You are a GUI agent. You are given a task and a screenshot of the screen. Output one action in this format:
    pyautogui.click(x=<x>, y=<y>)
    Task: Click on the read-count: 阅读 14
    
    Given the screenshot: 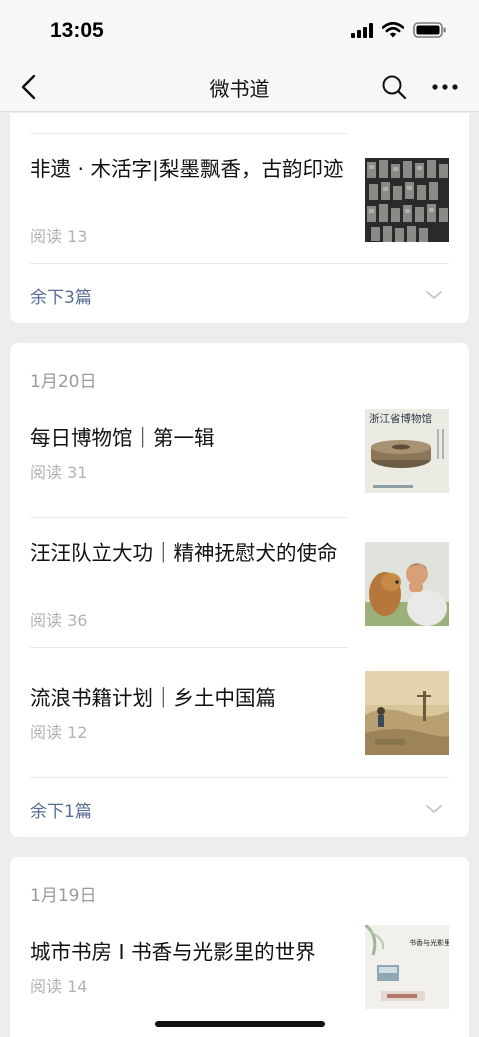 What is the action you would take?
    pyautogui.click(x=59, y=986)
    